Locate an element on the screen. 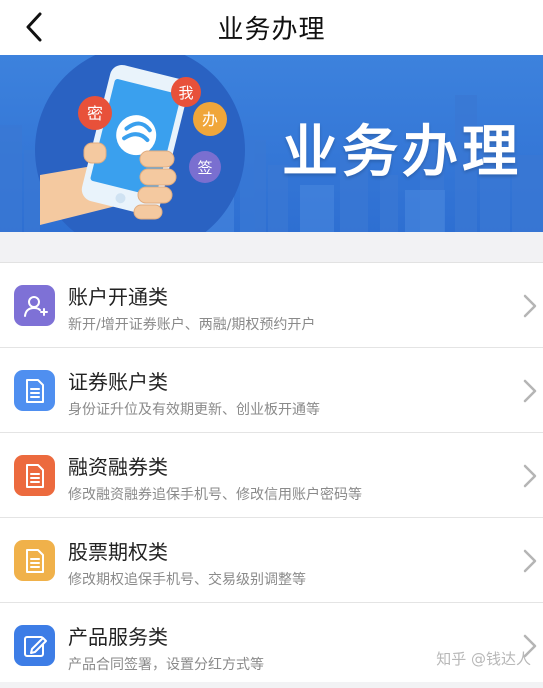 The height and width of the screenshot is (688, 543). banner-title: 业务办理 is located at coordinates (402, 152).